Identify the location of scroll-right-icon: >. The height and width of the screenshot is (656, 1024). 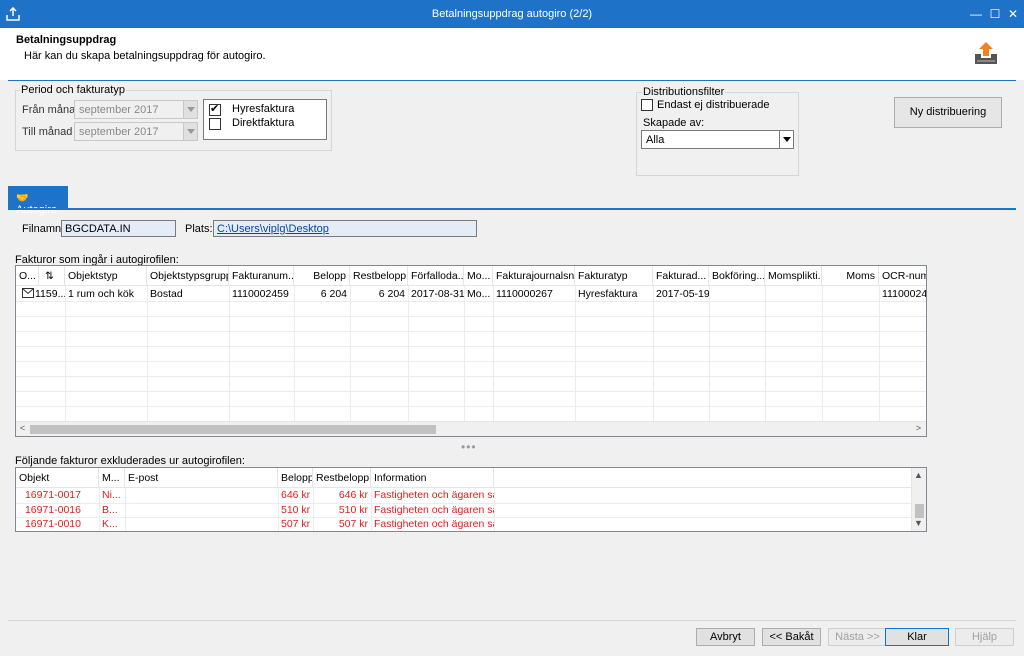
(918, 428).